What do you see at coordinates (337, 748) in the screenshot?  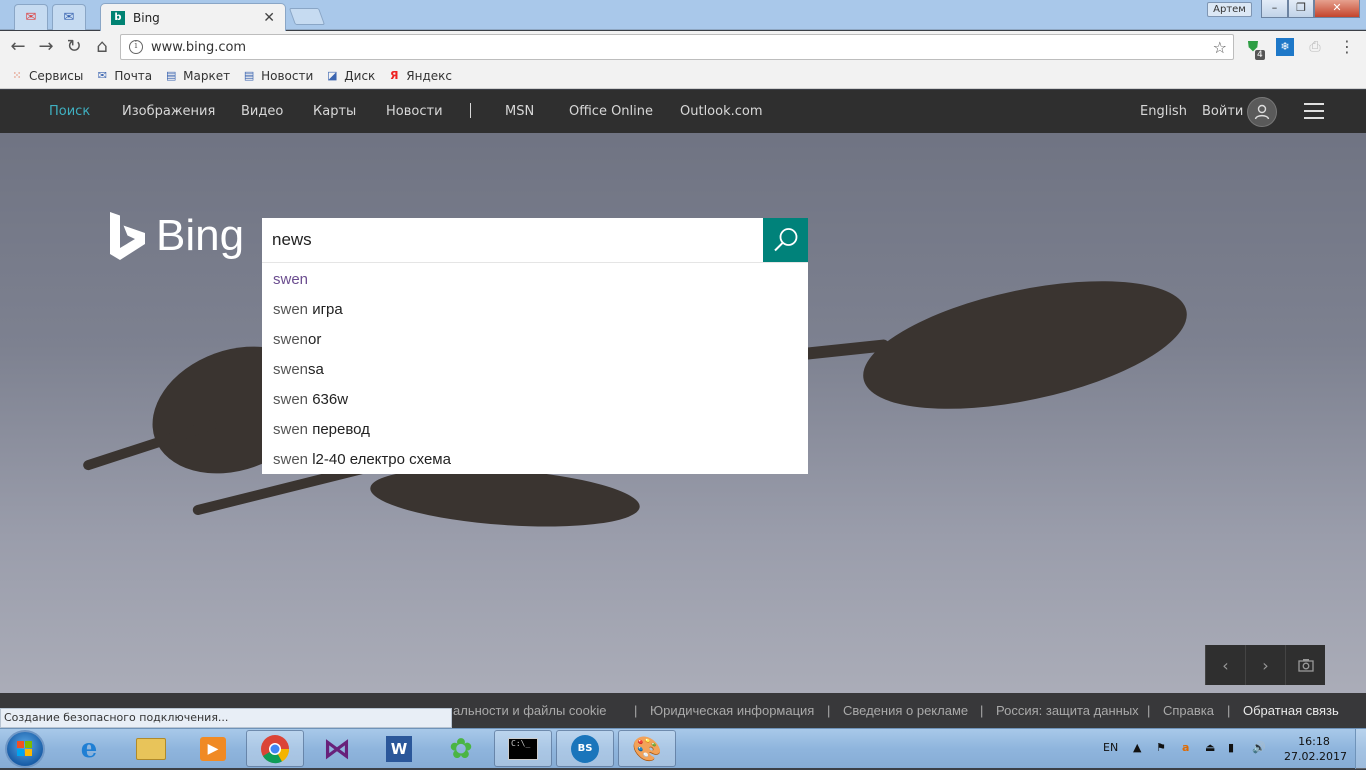 I see `taskbar-visual-studio: ⋈` at bounding box center [337, 748].